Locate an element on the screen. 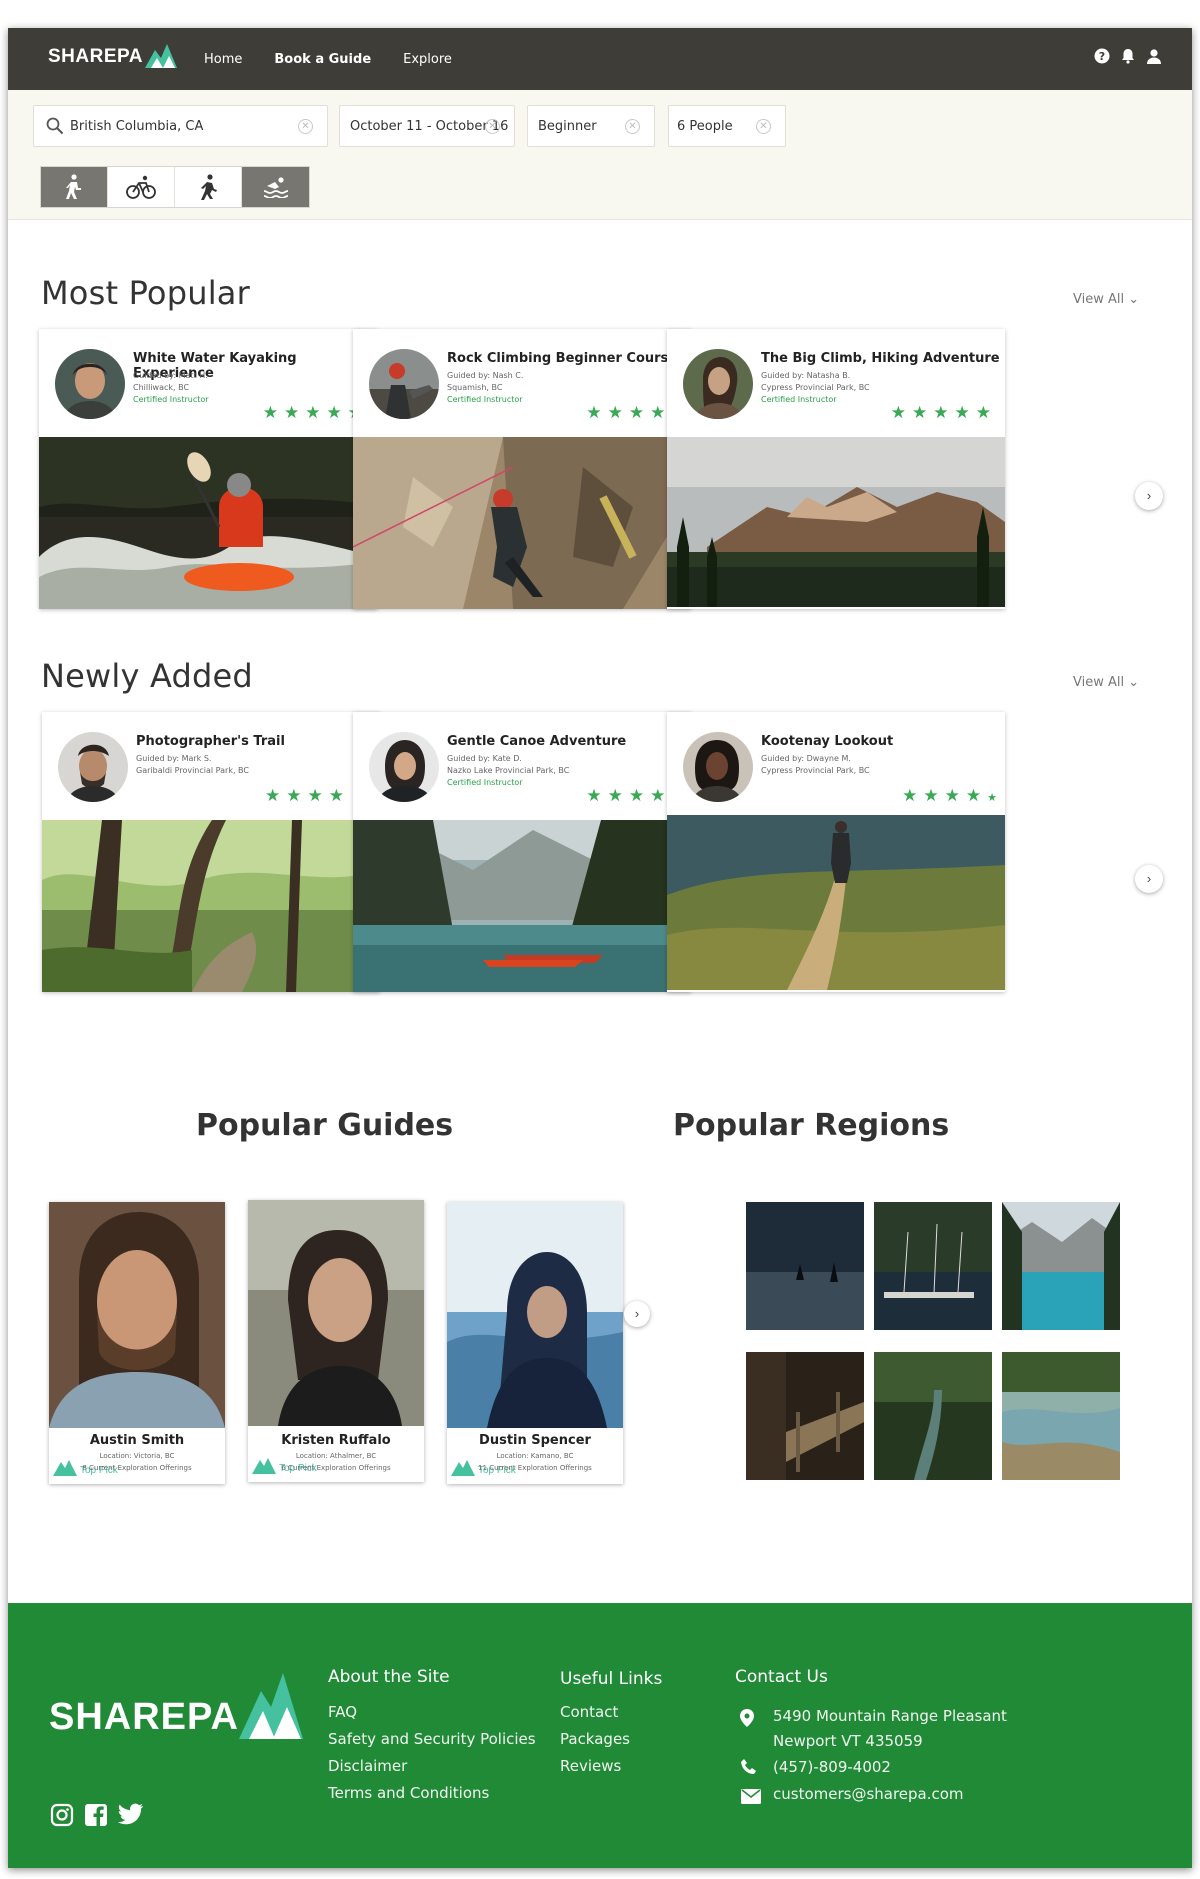 This screenshot has width=1200, height=1879. guide-name: Dustin Spencer is located at coordinates (535, 1440).